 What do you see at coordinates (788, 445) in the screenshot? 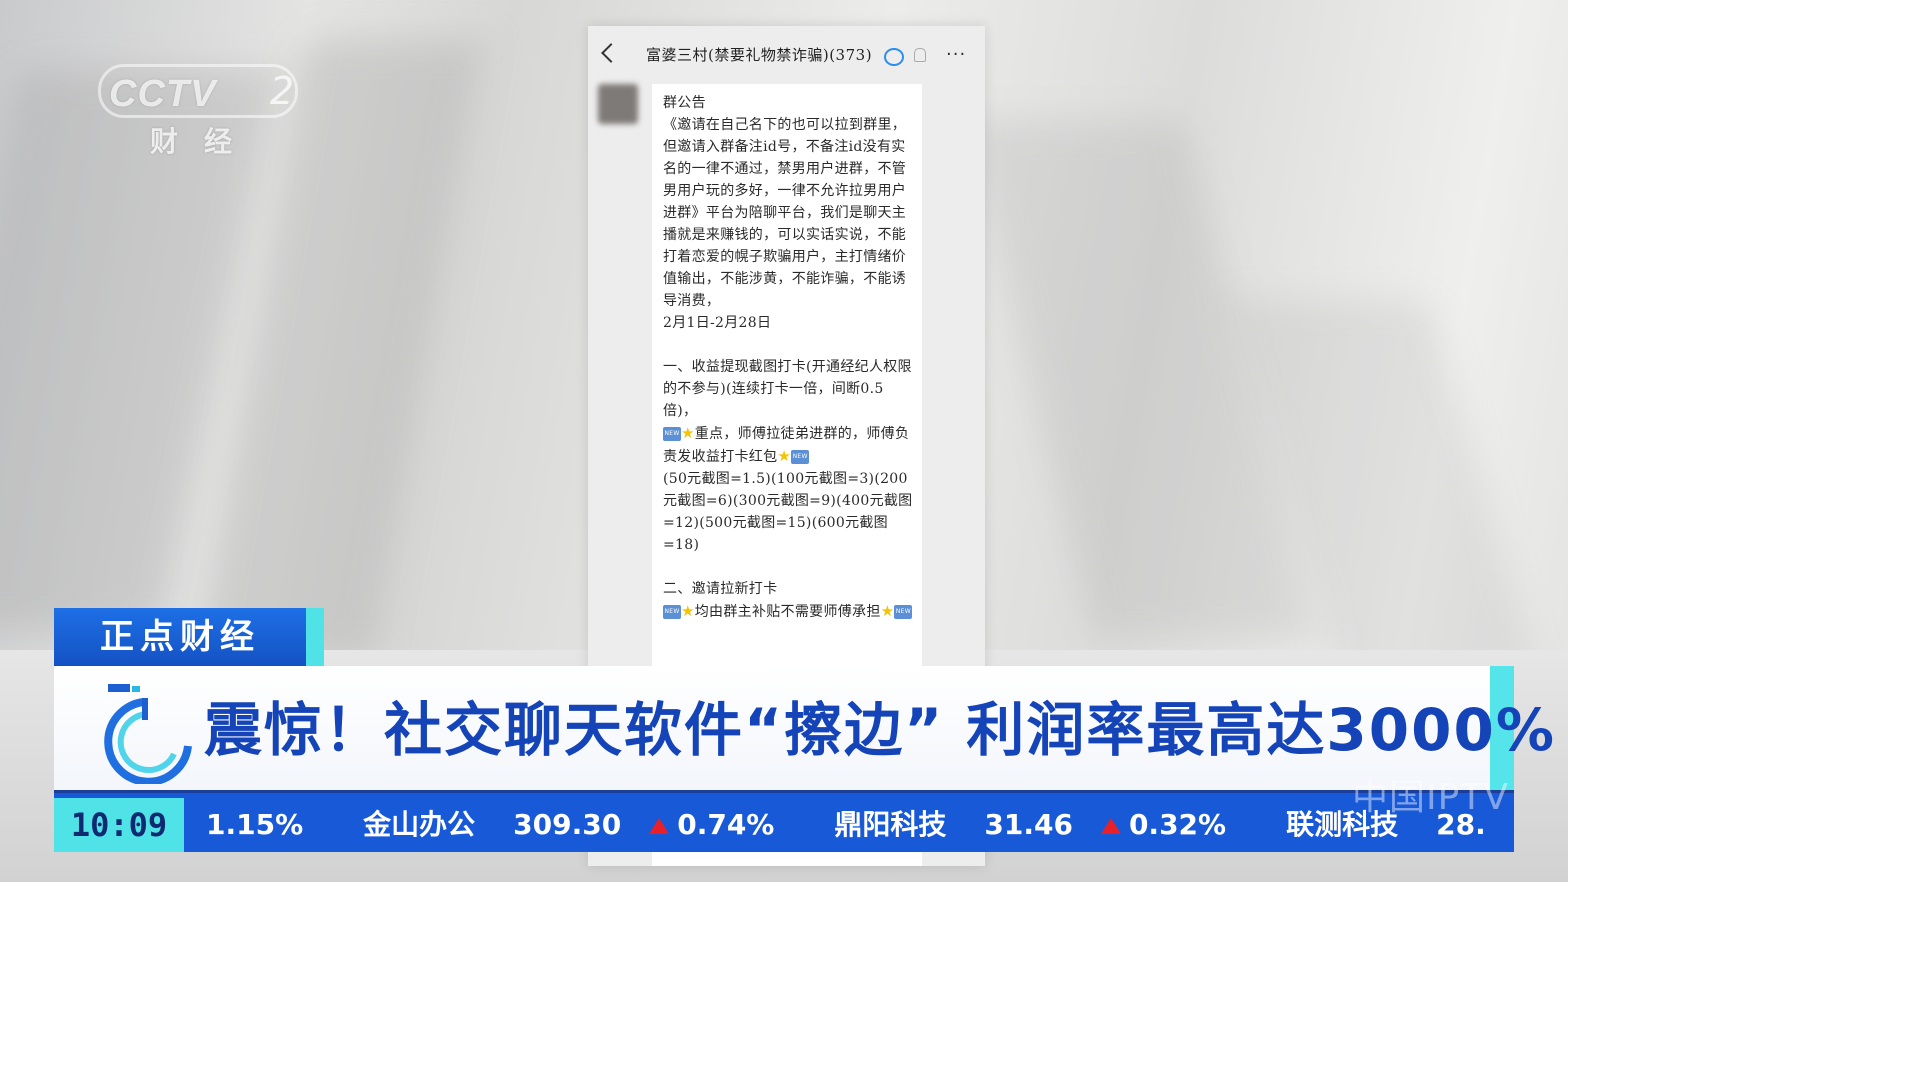
I see `section-1-note-line: NEW★重点，师傅拉徒弟进群的，师傅负责发收益打卡红包★NEW` at bounding box center [788, 445].